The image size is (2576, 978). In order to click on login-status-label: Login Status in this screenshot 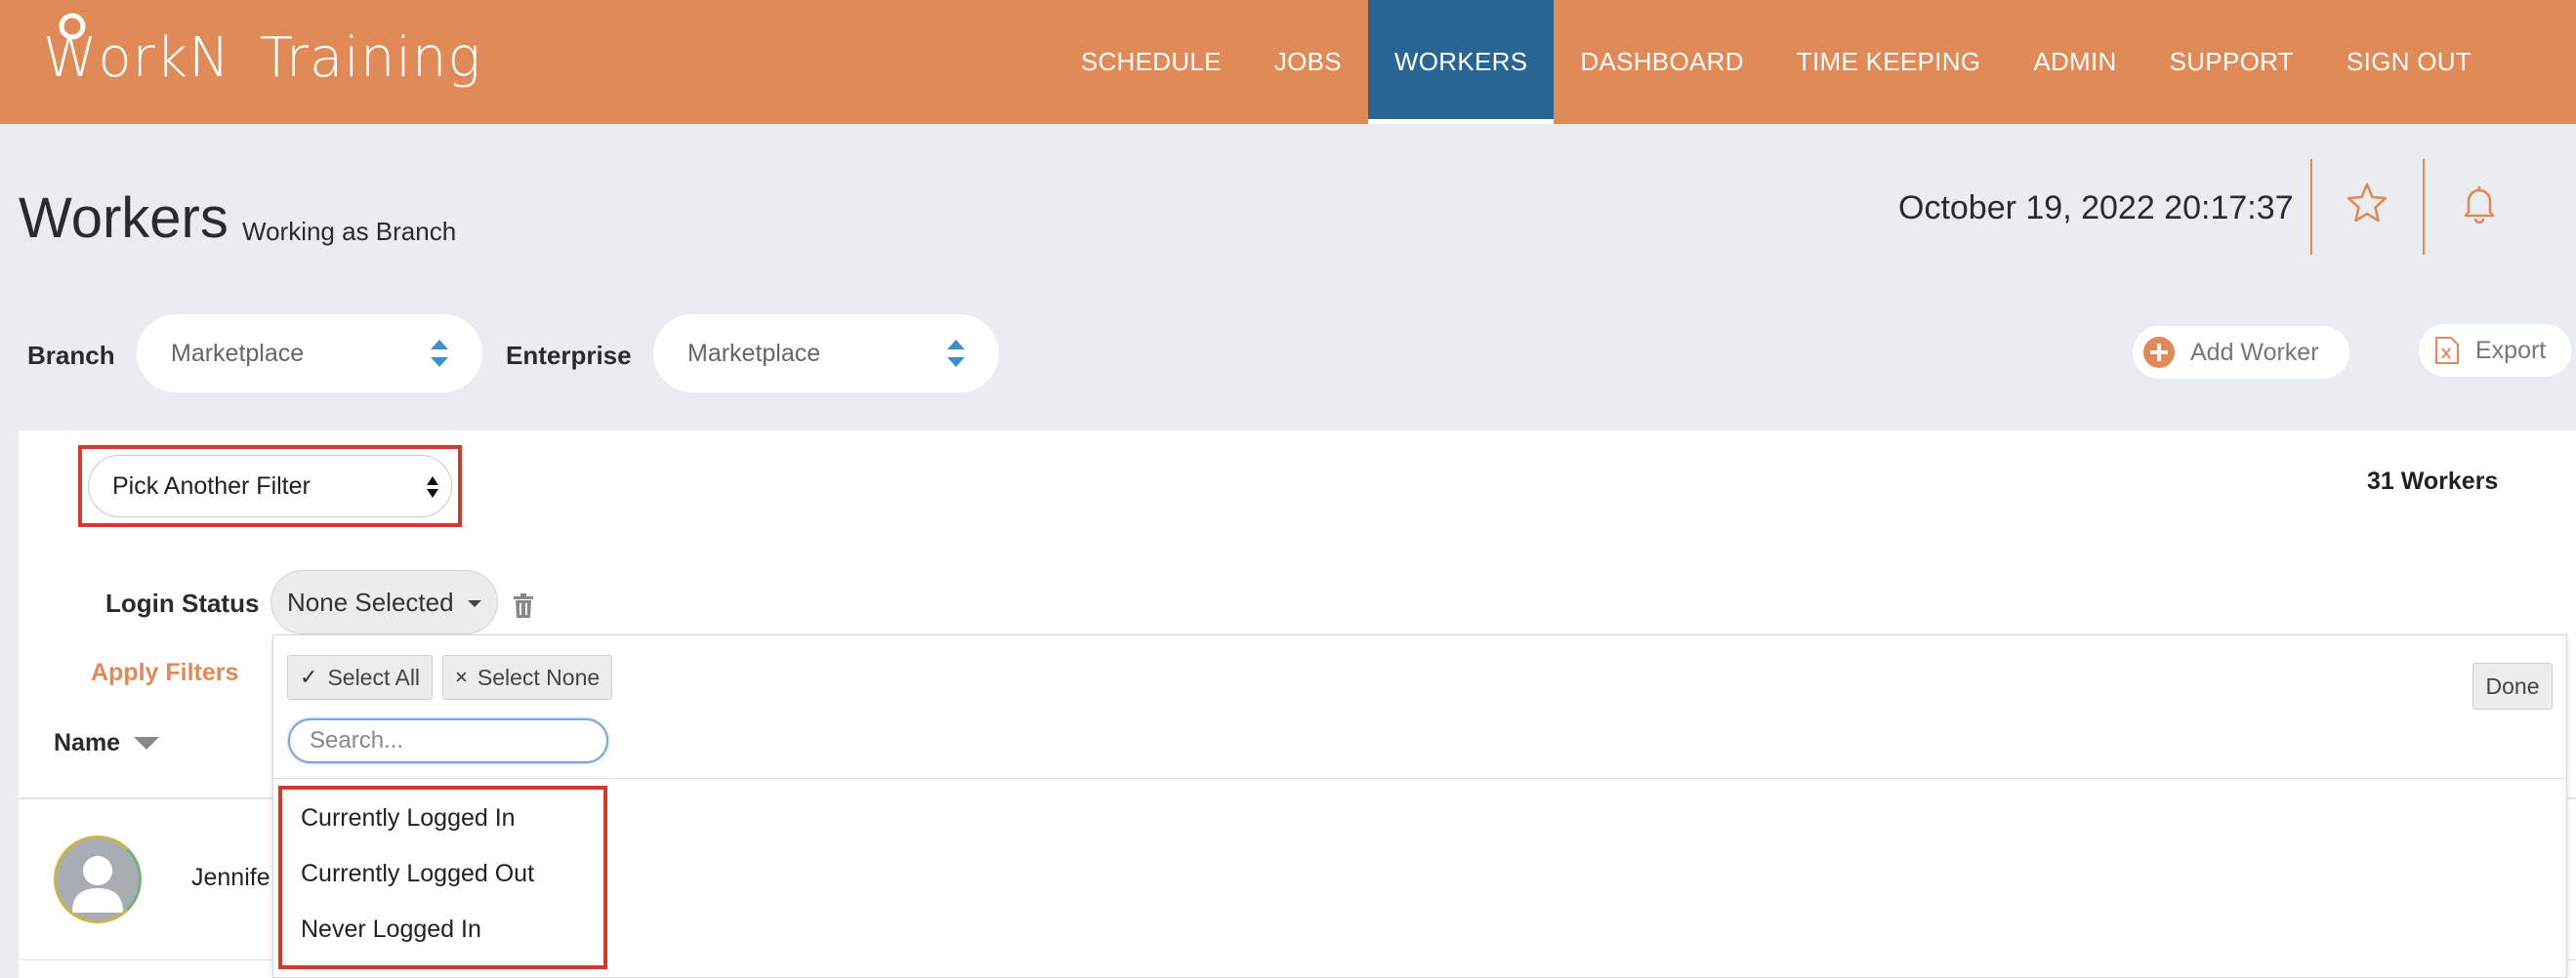, I will do `click(182, 604)`.